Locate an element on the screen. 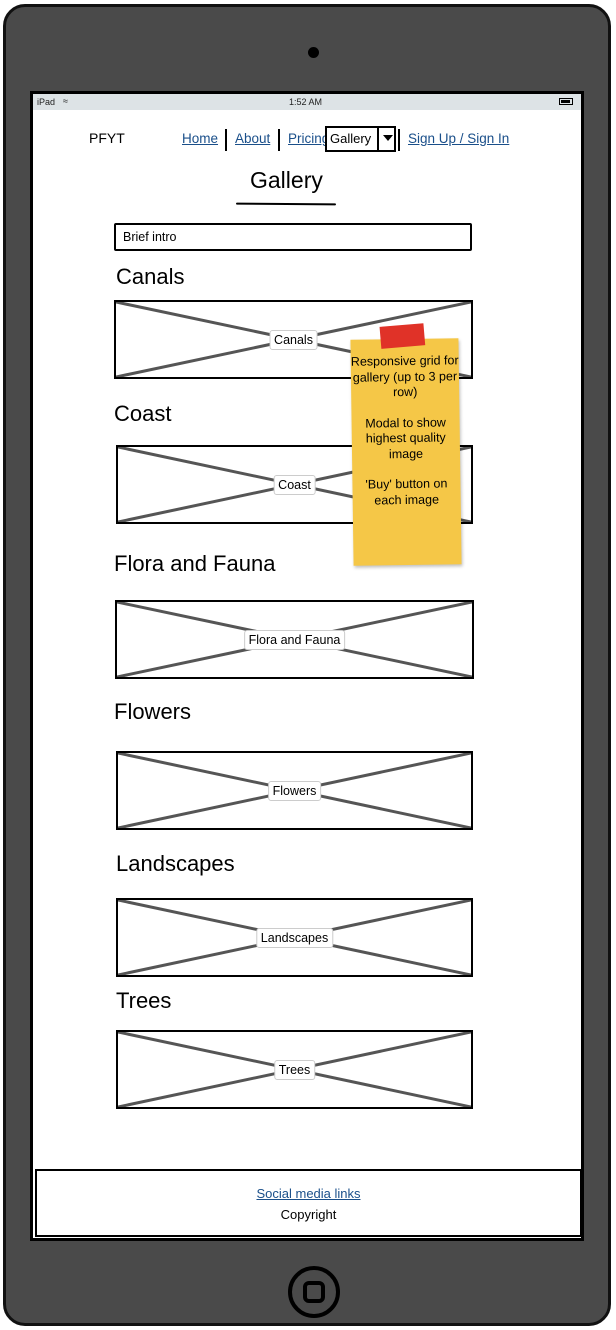 The width and height of the screenshot is (616, 1330). image-label: Flowers is located at coordinates (294, 790).